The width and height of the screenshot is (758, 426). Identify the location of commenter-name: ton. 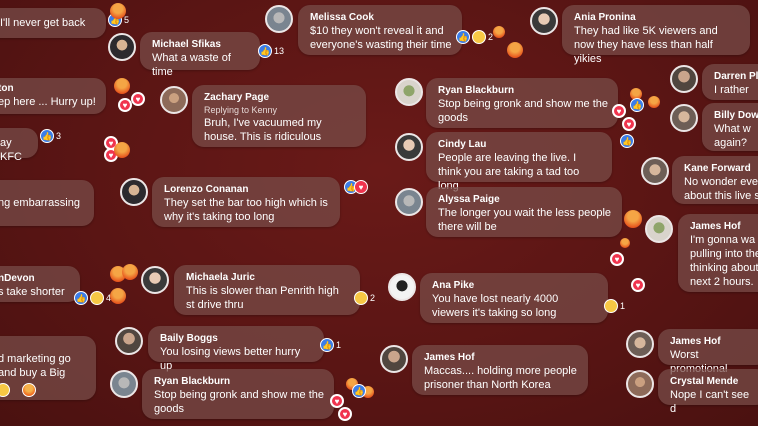
(48, 88).